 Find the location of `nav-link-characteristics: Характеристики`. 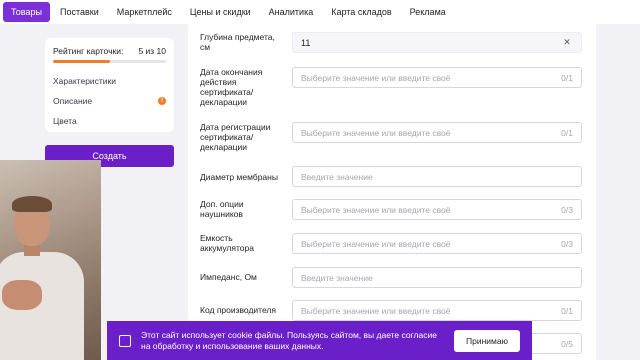

nav-link-characteristics: Характеристики is located at coordinates (109, 81).